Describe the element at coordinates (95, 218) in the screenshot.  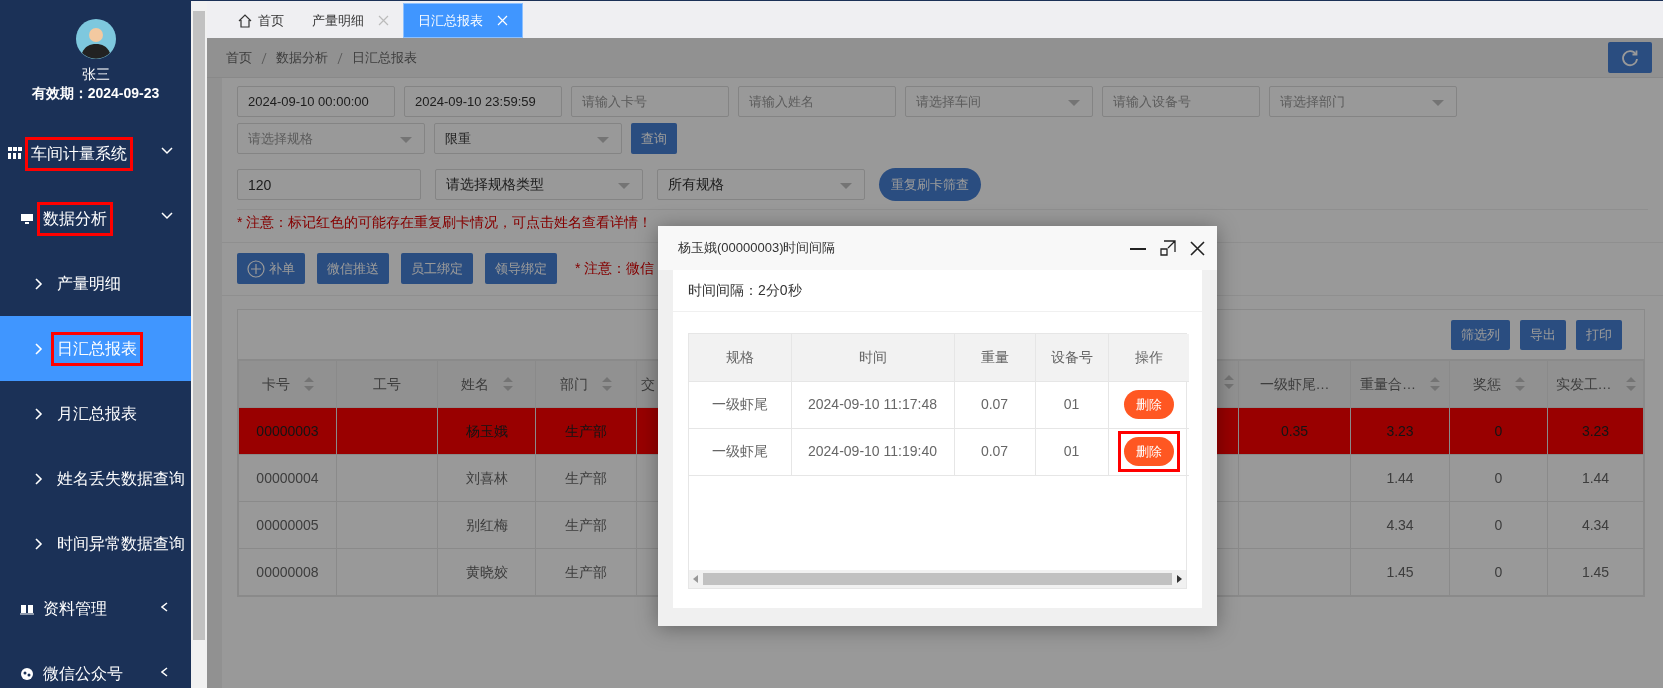
I see `menu-item: 数据分析` at that location.